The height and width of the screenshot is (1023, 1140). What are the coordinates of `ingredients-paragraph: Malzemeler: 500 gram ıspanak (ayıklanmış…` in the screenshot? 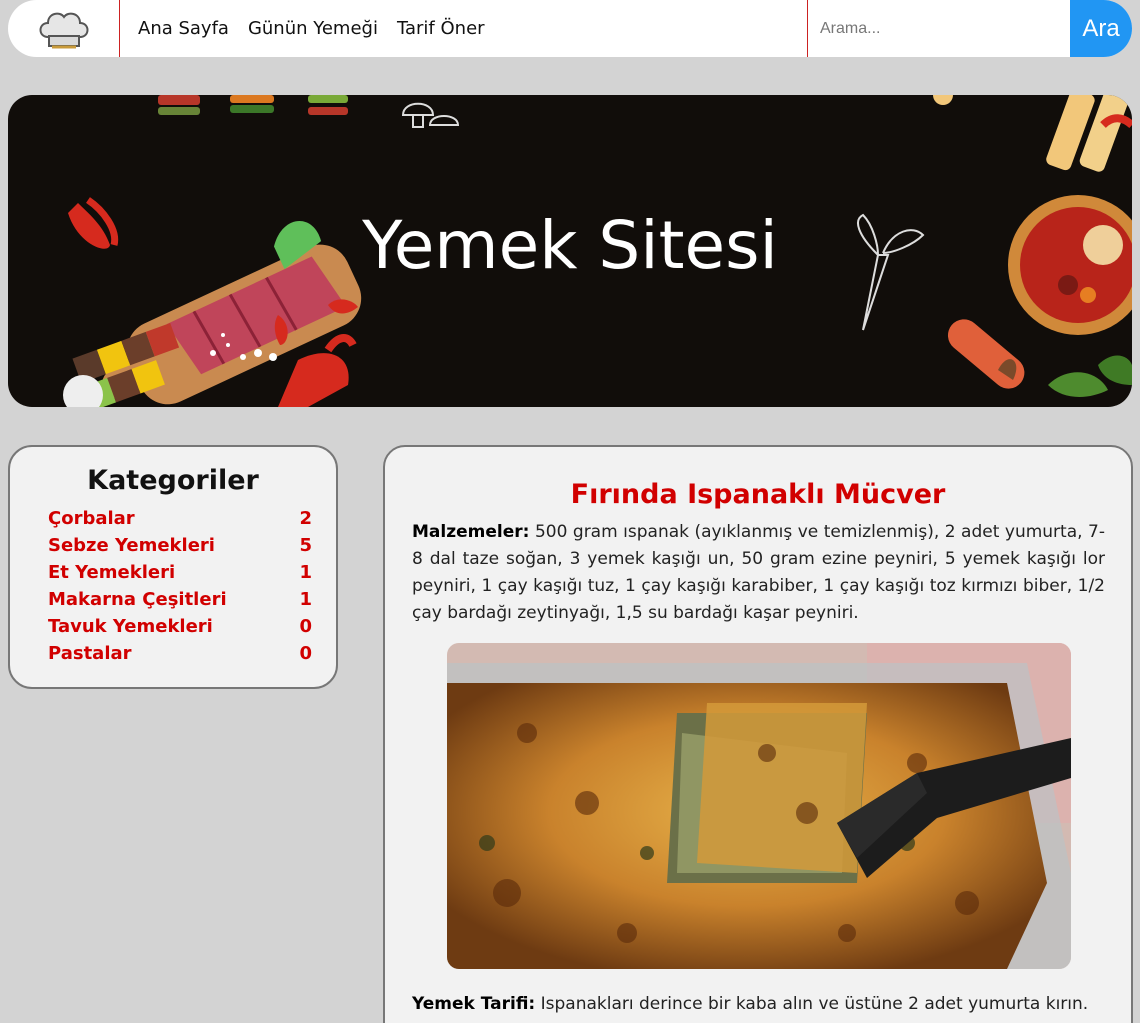 It's located at (758, 573).